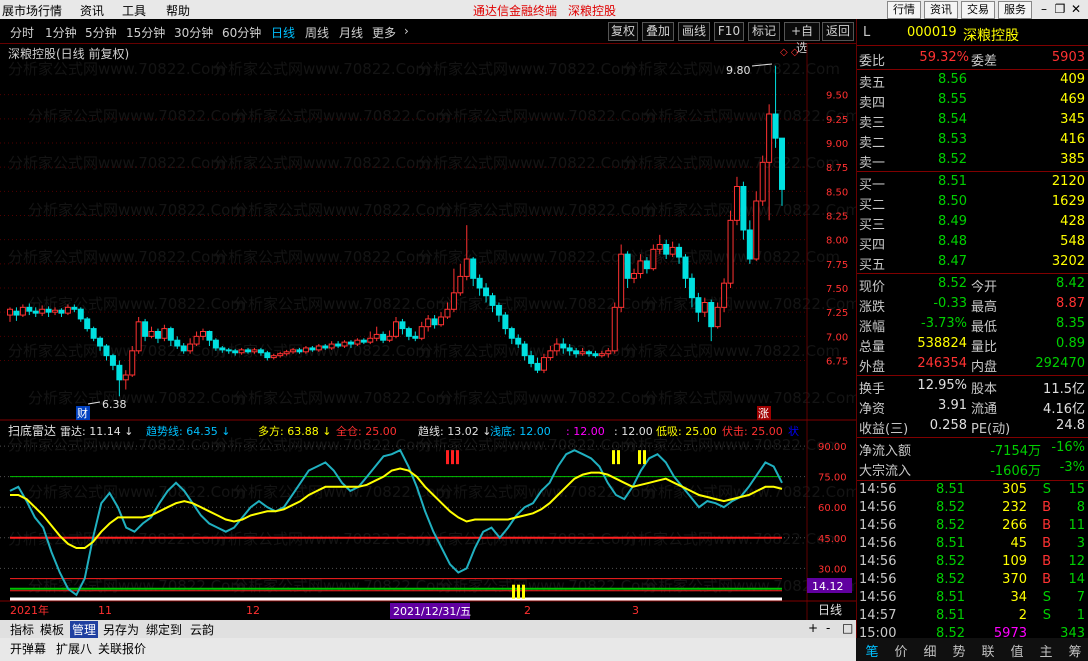  Describe the element at coordinates (988, 650) in the screenshot. I see `quote-tab-4: 联` at that location.